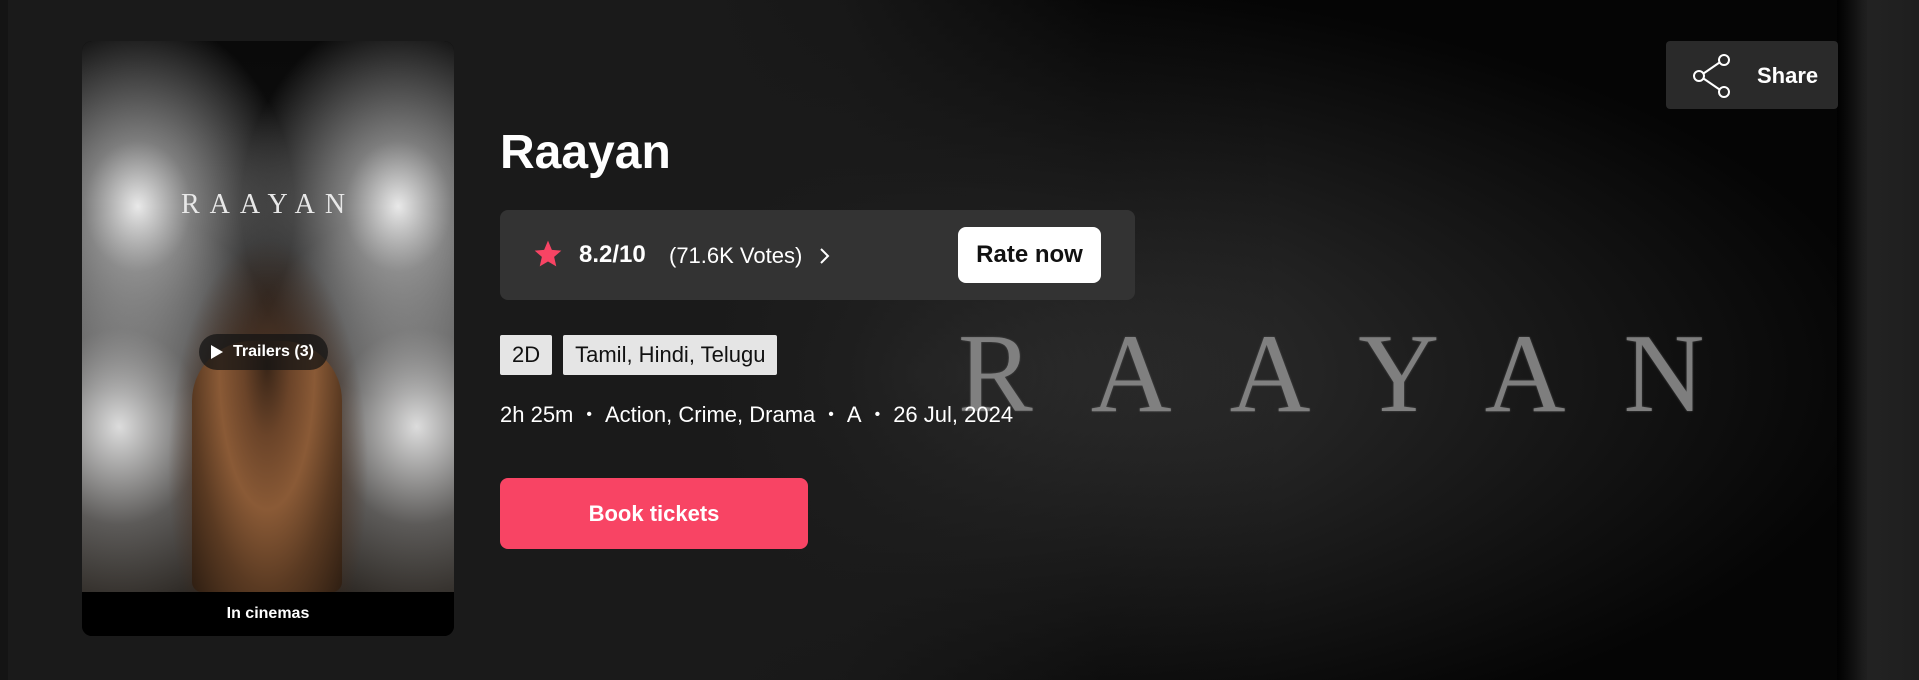  What do you see at coordinates (735, 256) in the screenshot?
I see `rating-votes: (71.6K Votes)` at bounding box center [735, 256].